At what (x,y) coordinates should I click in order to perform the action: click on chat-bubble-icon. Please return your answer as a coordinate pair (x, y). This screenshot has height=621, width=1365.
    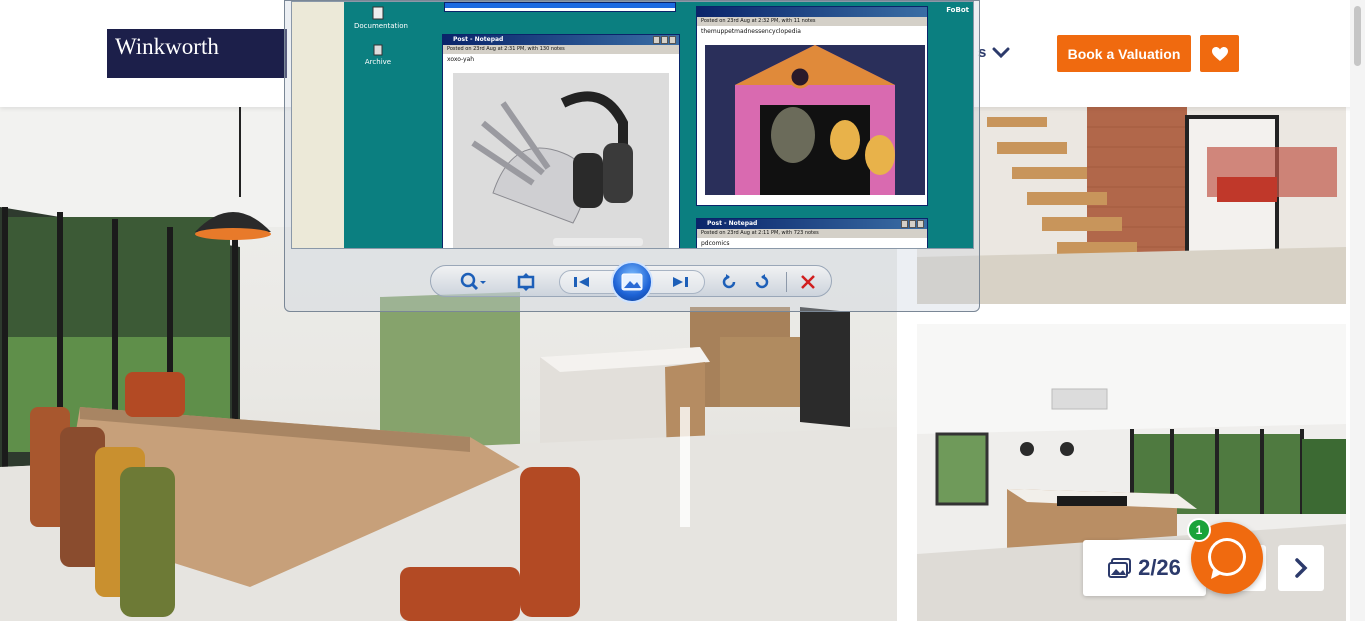
    Looking at the image, I should click on (1227, 558).